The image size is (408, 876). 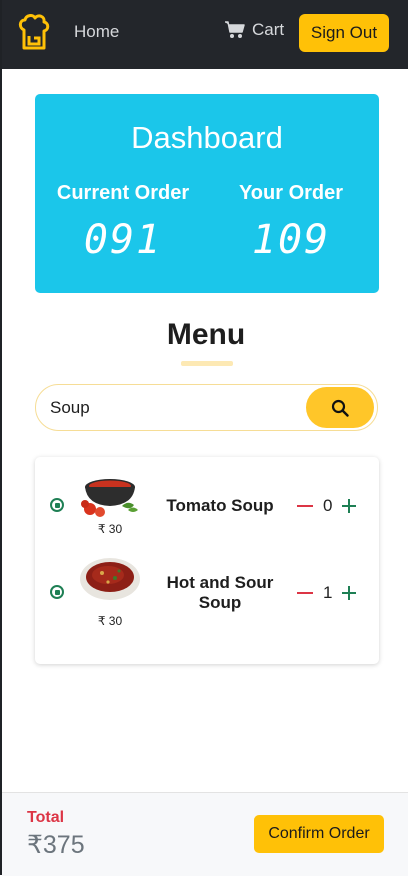 I want to click on current-order-block: Current Order 091, so click(x=123, y=222).